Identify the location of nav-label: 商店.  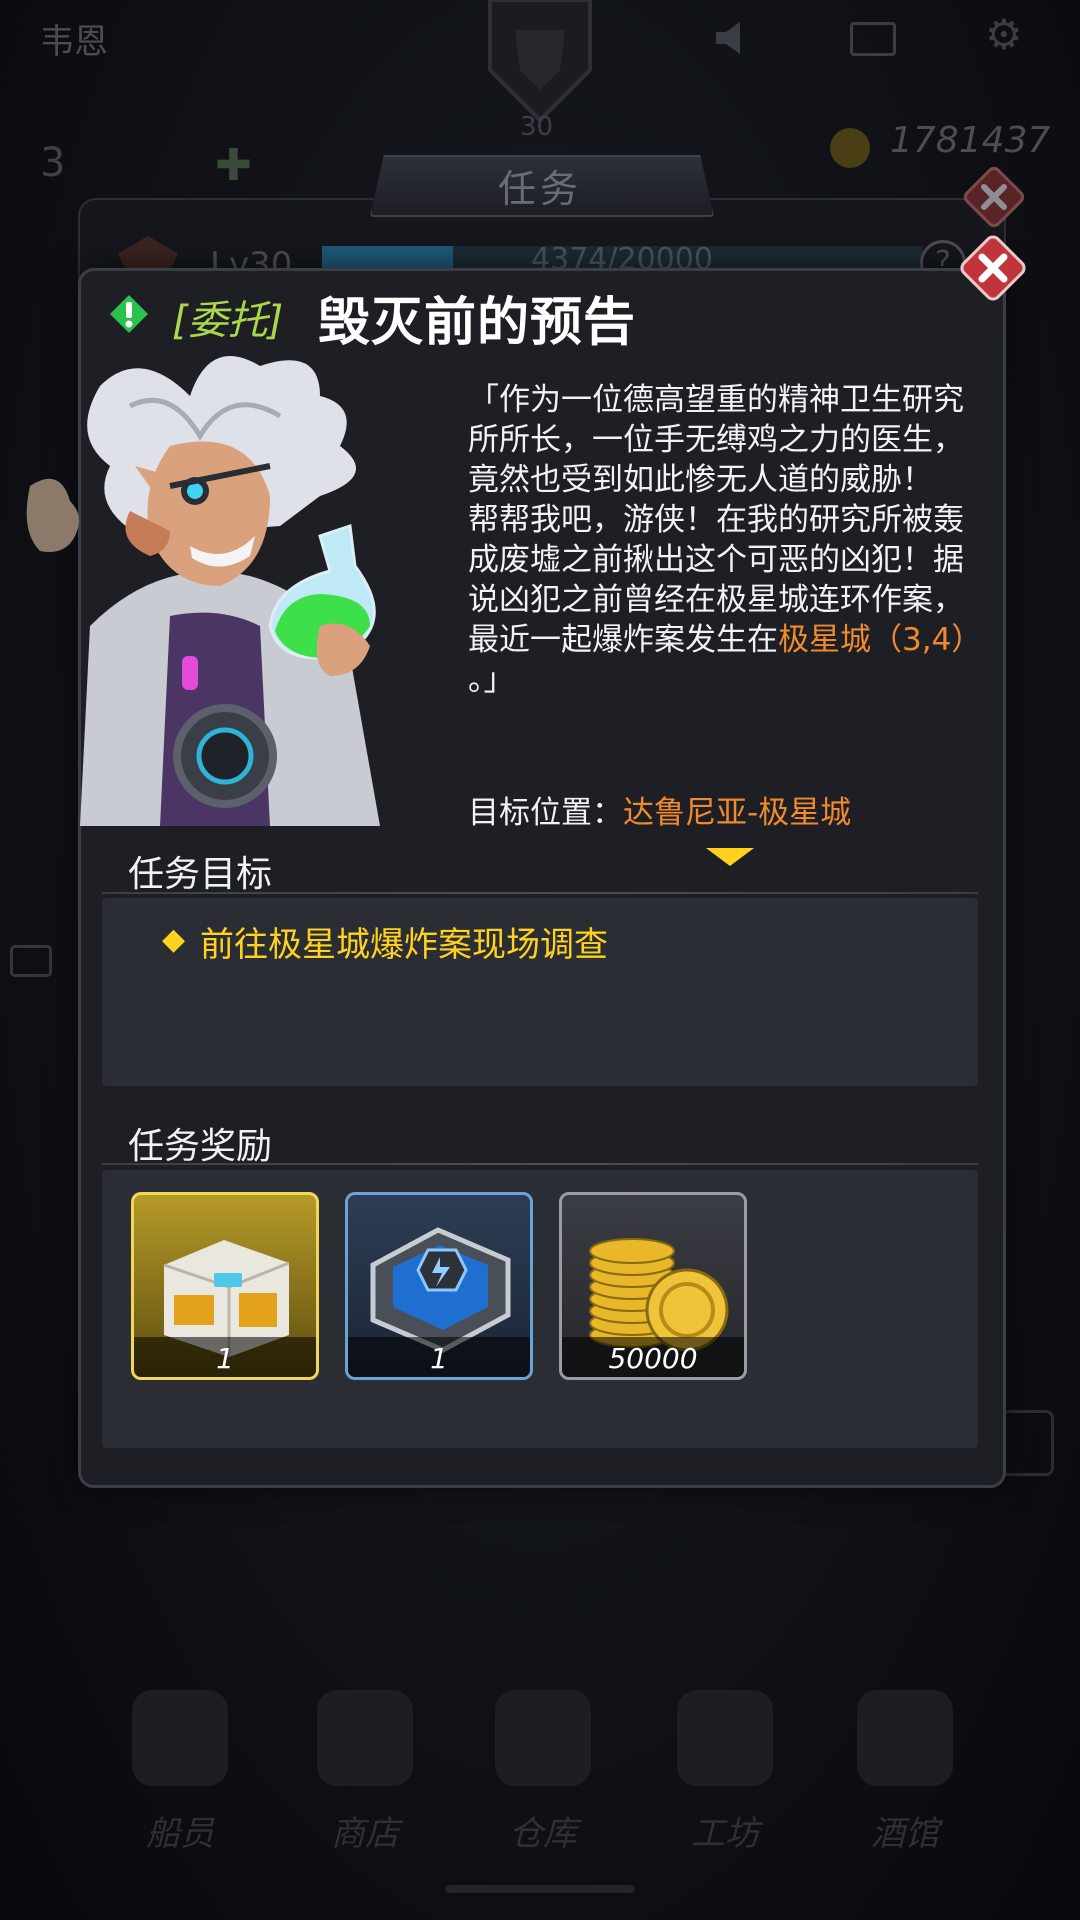
(365, 1834).